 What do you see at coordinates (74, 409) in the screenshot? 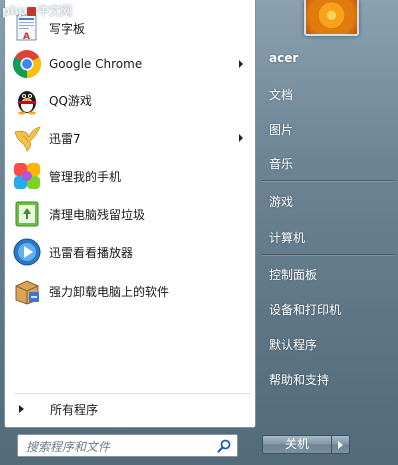
I see `all-programs-label: 所有程序` at bounding box center [74, 409].